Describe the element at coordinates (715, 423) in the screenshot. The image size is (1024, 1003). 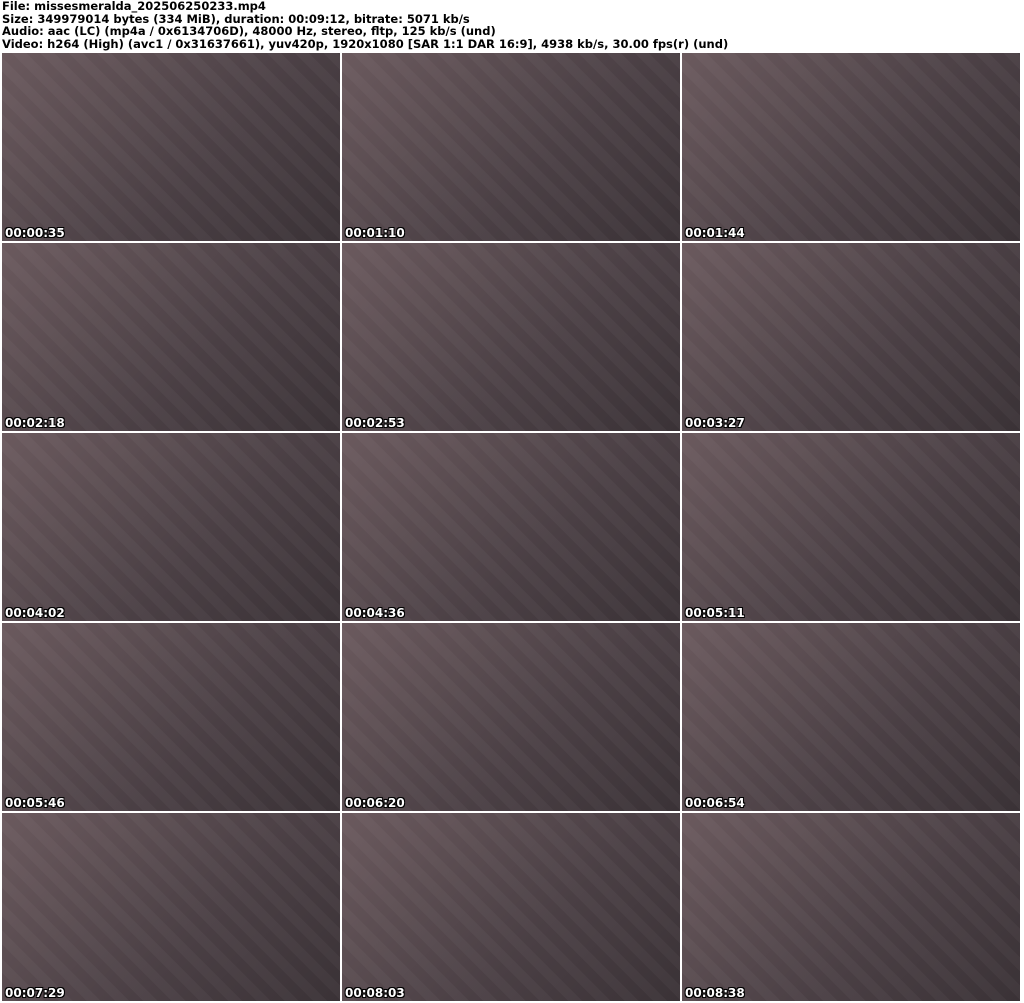
I see `thumbnail-timestamp: 00:03:27` at that location.